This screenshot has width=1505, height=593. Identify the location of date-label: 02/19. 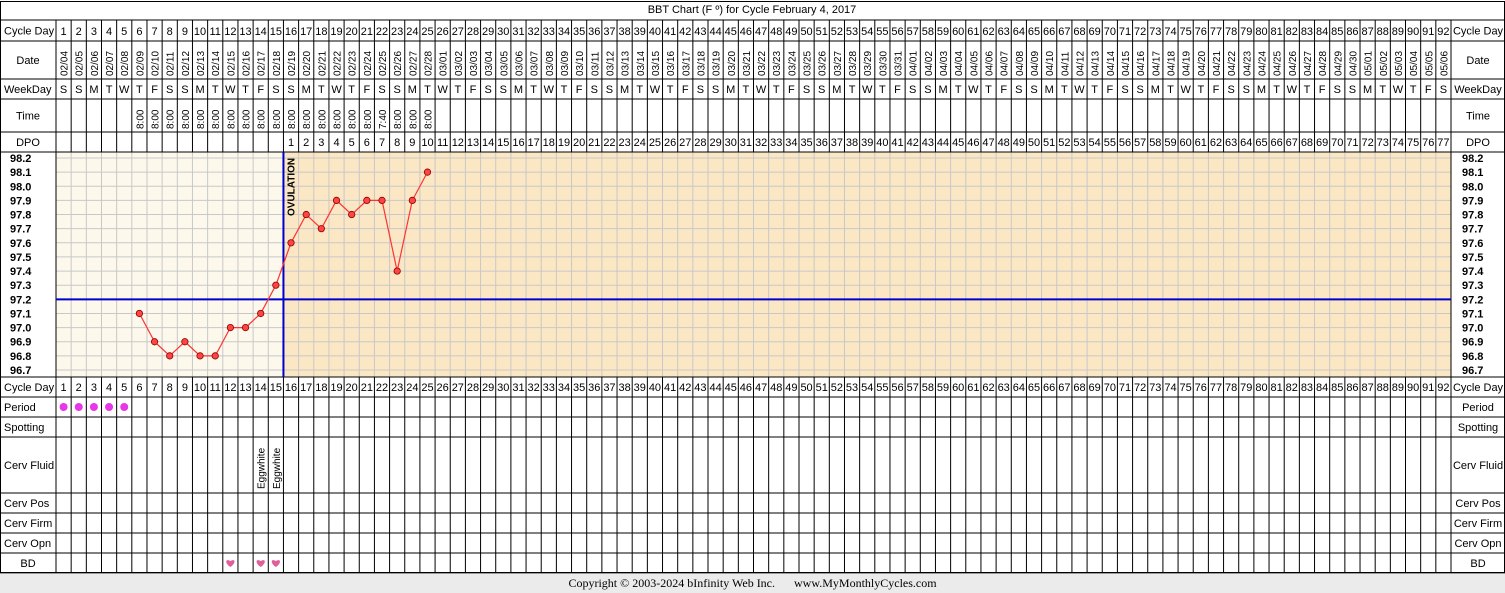
(292, 63).